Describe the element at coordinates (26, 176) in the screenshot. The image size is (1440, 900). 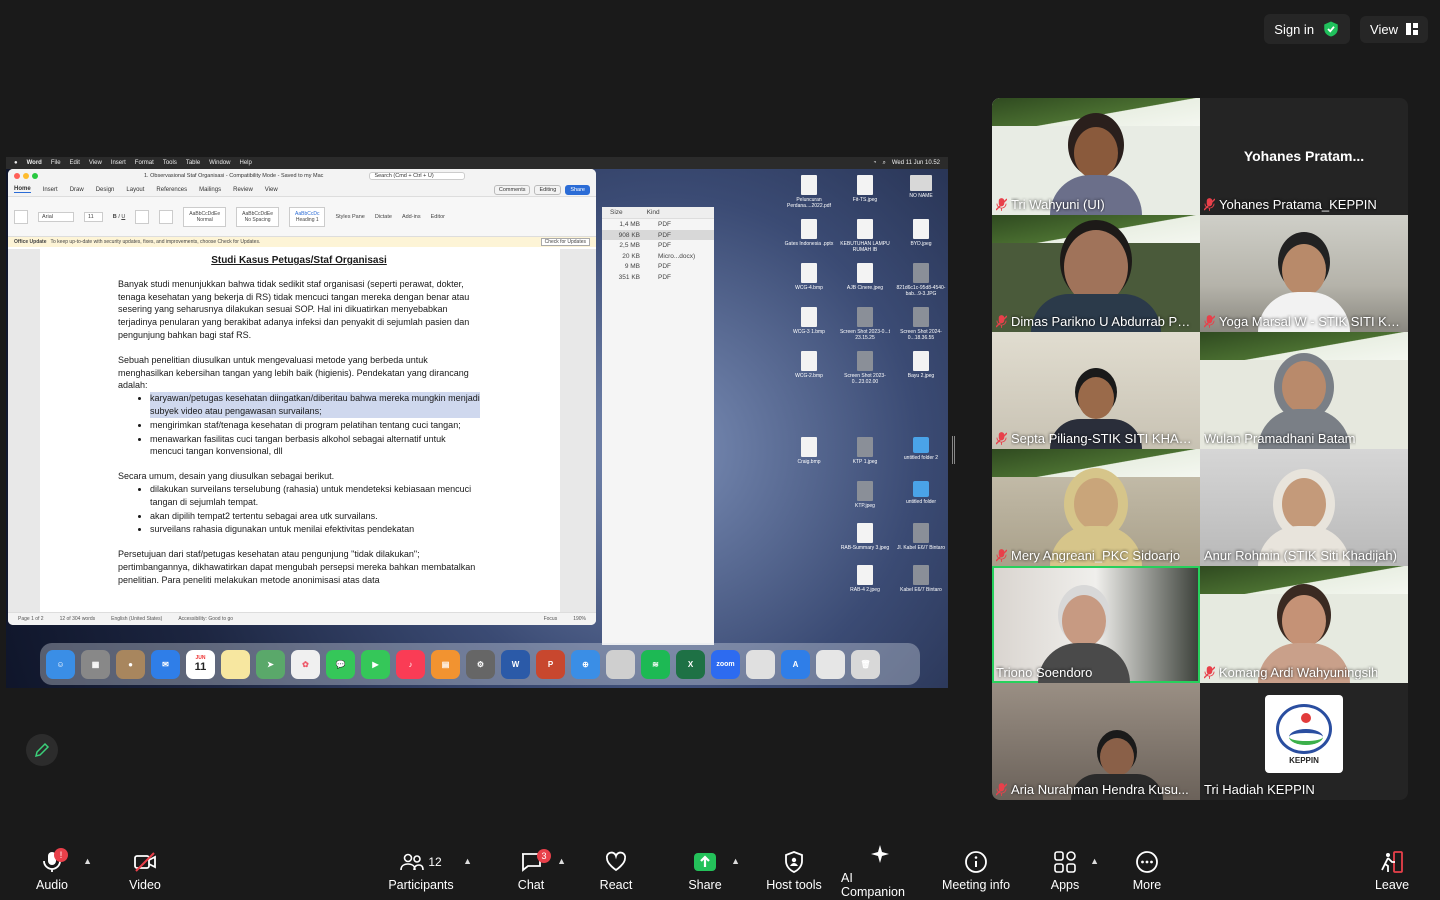
I see `minimize-icon` at that location.